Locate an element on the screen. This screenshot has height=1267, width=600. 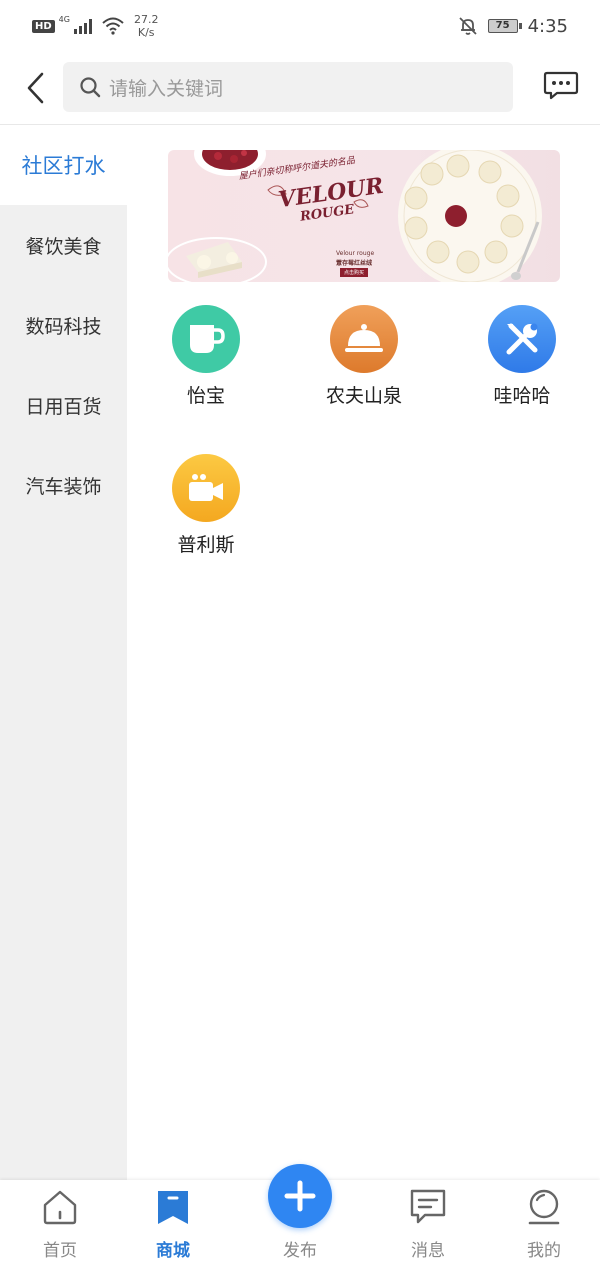
speed-value: 27.2 is located at coordinates (146, 19).